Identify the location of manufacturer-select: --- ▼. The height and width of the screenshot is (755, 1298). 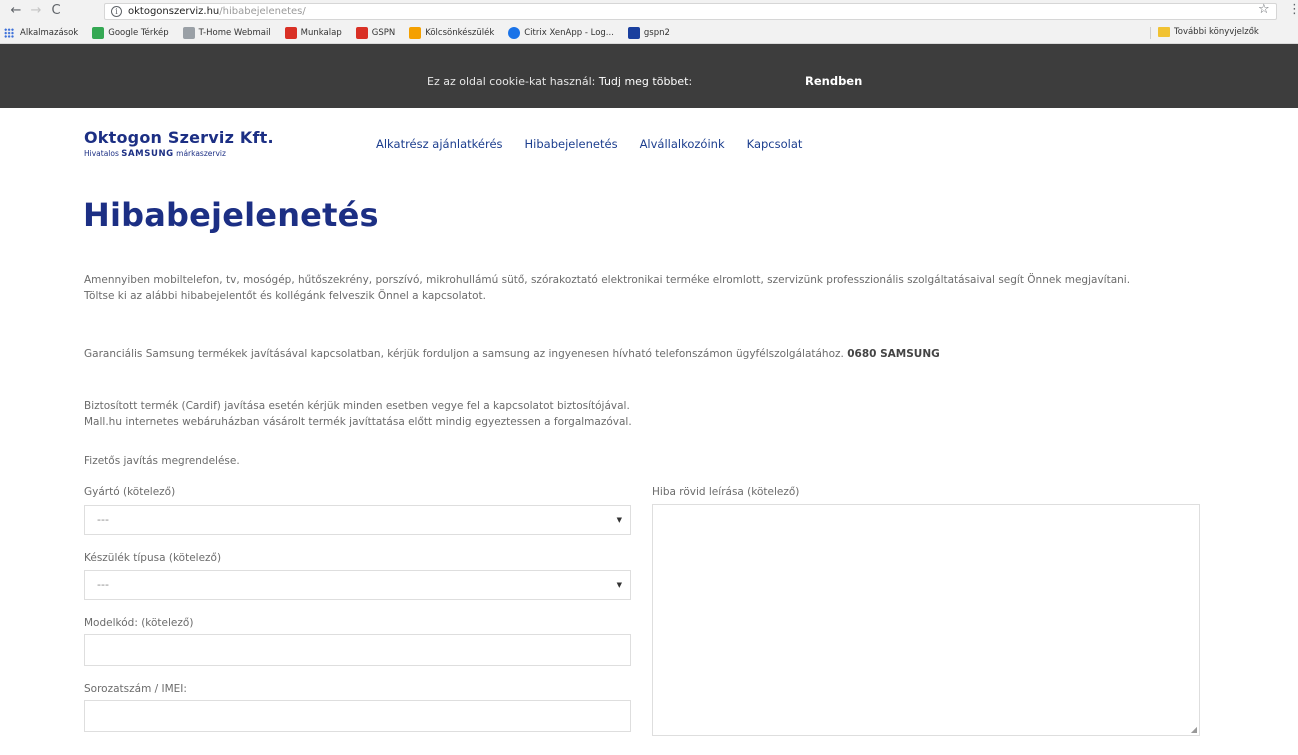
(357, 520).